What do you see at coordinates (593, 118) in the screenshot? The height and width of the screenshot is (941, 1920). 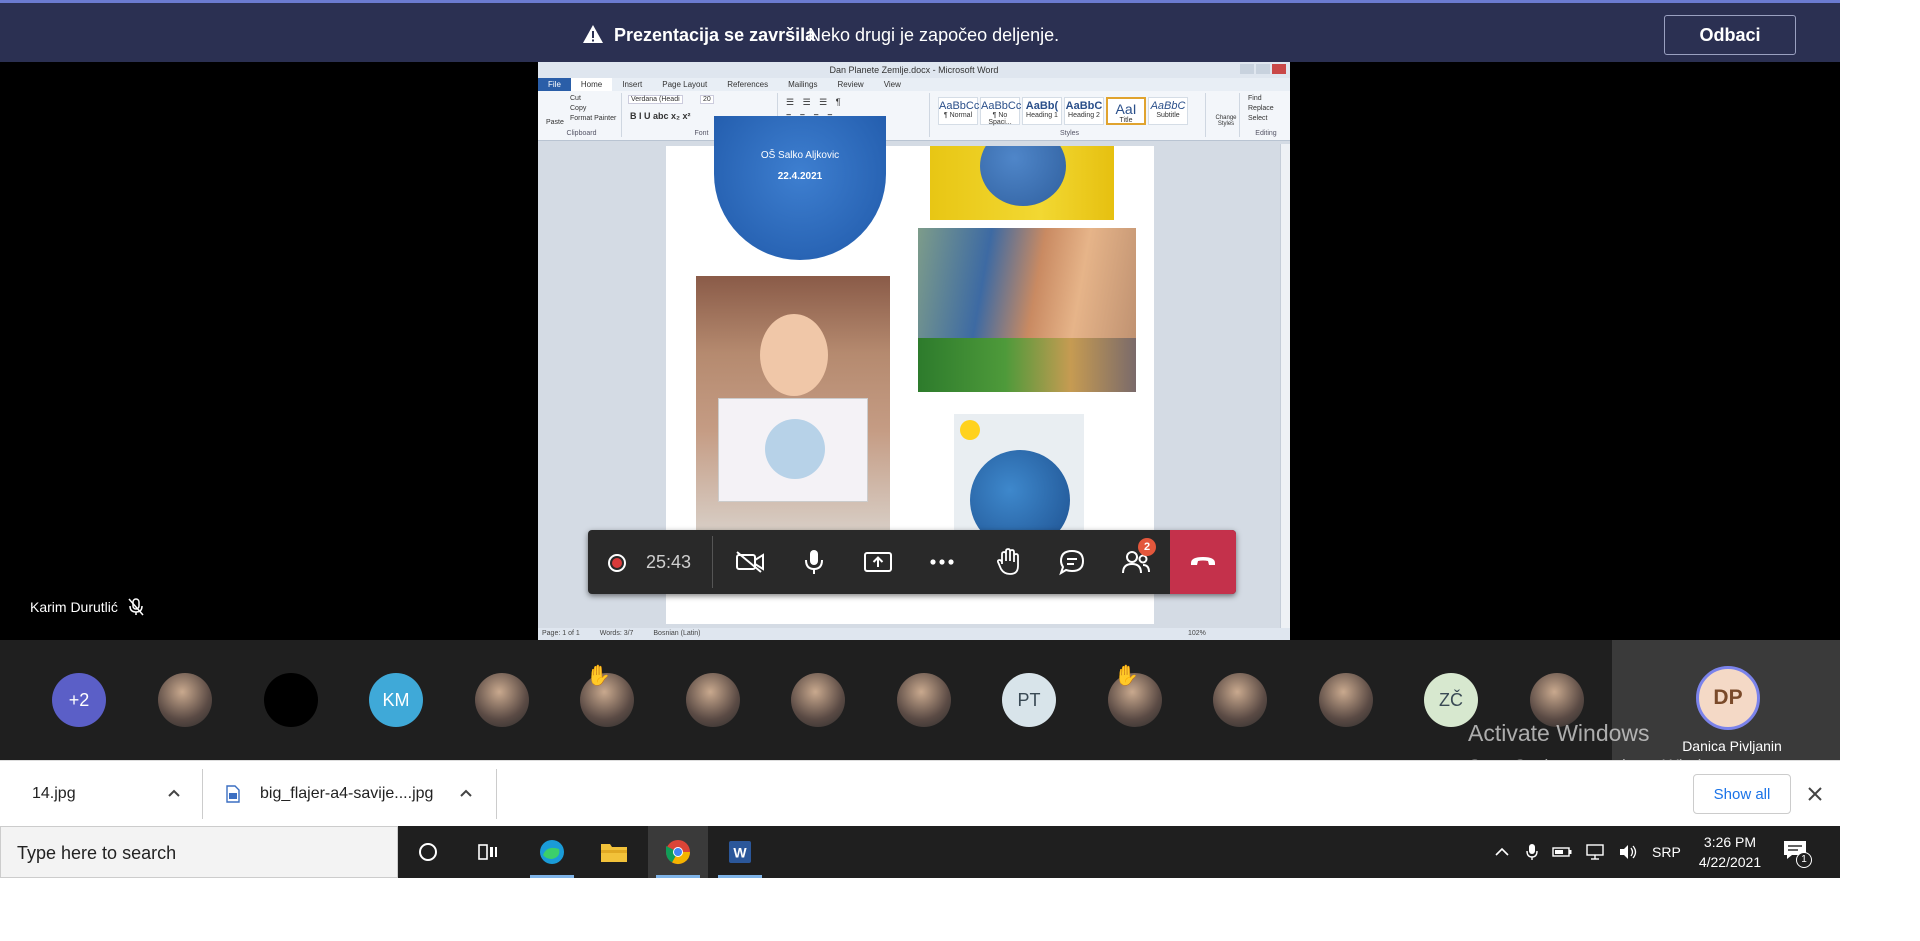 I see `format-painter-label: Format Painter` at bounding box center [593, 118].